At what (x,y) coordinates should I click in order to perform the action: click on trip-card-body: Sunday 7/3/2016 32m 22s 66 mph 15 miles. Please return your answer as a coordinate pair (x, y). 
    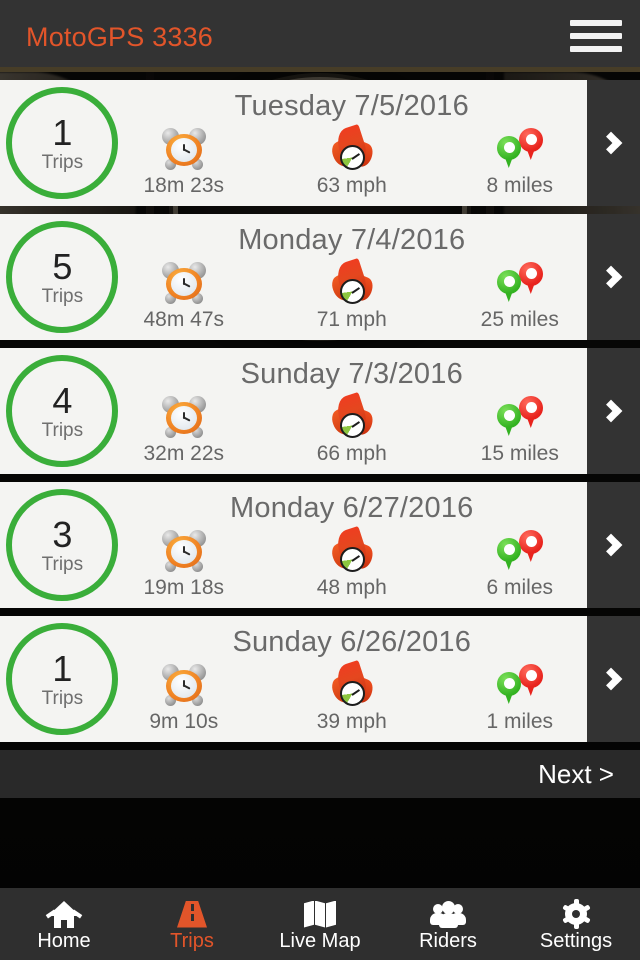
    Looking at the image, I should click on (356, 411).